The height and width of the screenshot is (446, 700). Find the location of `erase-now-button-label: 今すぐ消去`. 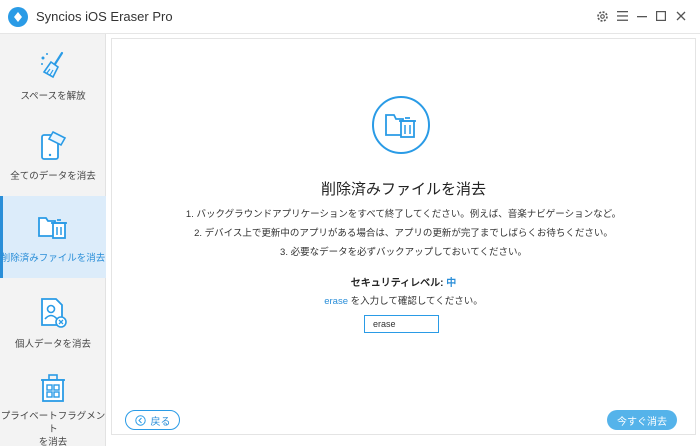

erase-now-button-label: 今すぐ消去 is located at coordinates (642, 422).